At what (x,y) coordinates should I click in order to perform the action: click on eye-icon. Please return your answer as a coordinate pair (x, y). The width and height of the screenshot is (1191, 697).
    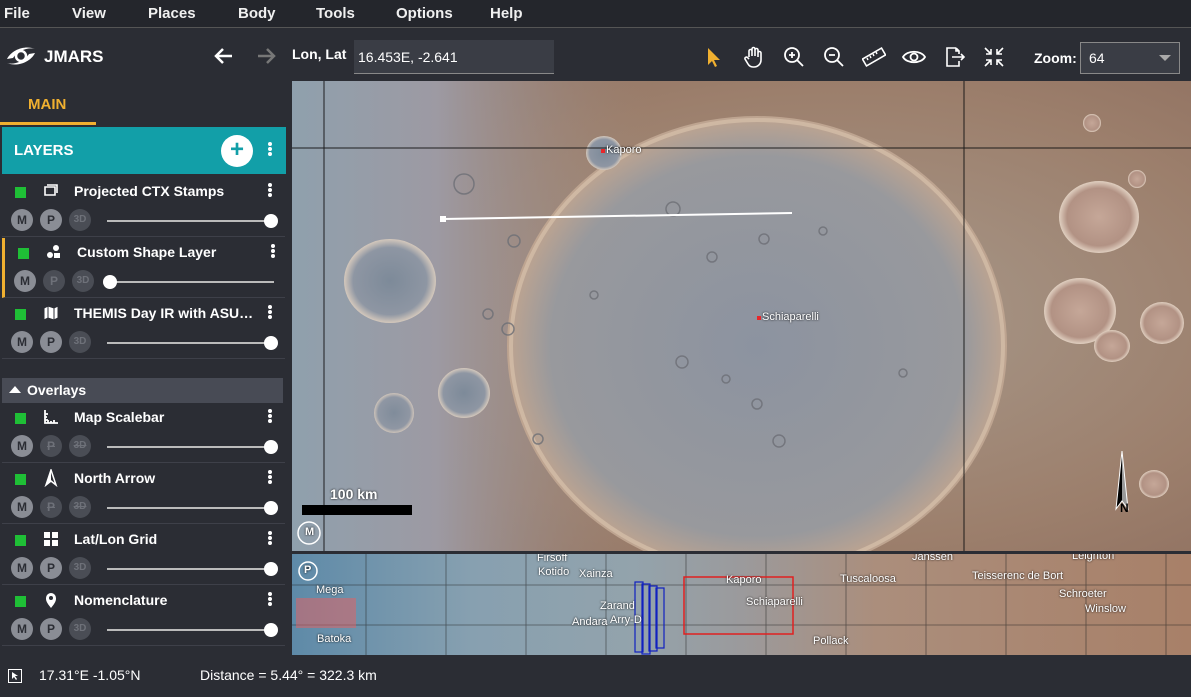
    Looking at the image, I should click on (914, 57).